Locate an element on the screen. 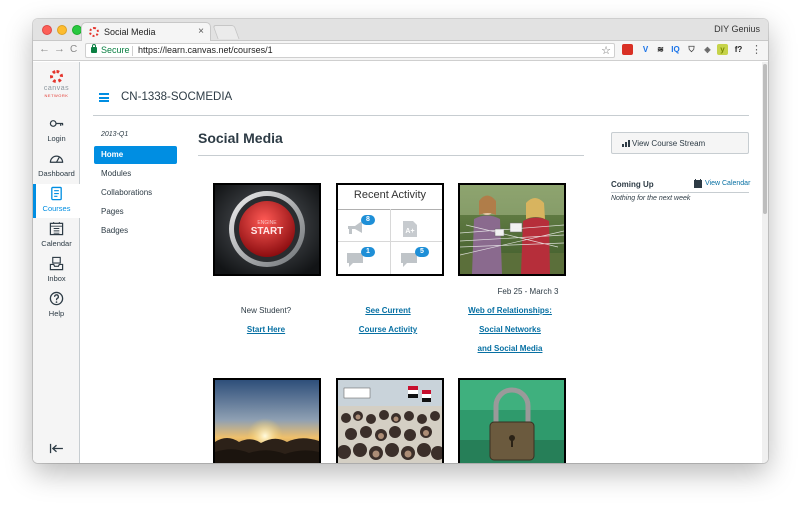 This screenshot has width=800, height=509. global-nav-label: Inbox is located at coordinates (56, 278).